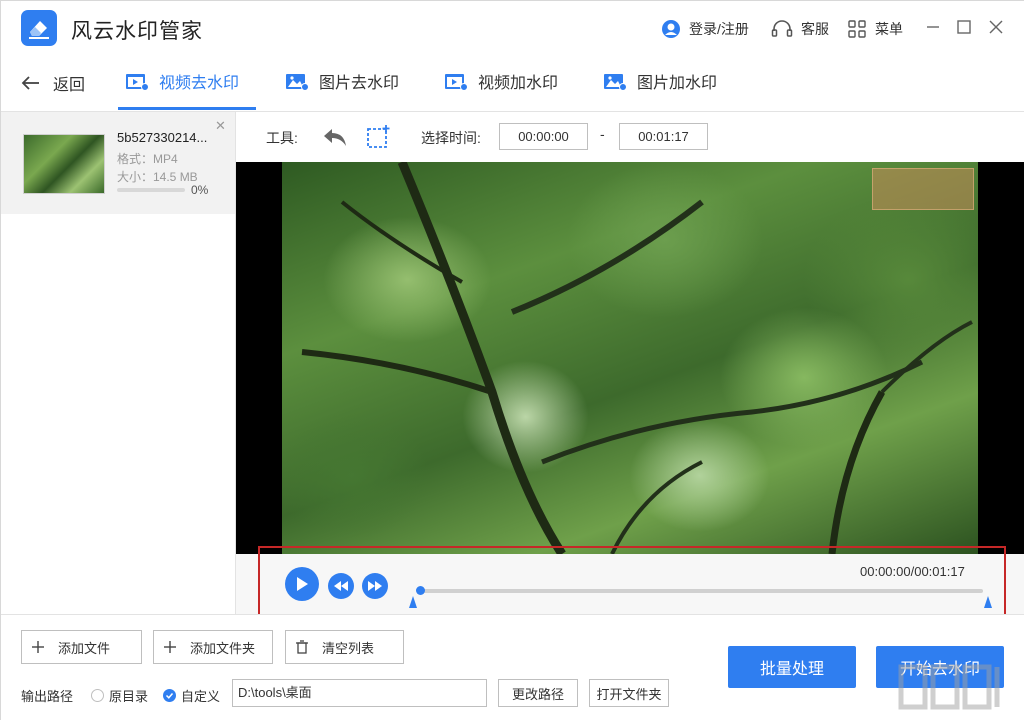 This screenshot has height=720, width=1024. Describe the element at coordinates (147, 159) in the screenshot. I see `file-format: 格式：MP4` at that location.